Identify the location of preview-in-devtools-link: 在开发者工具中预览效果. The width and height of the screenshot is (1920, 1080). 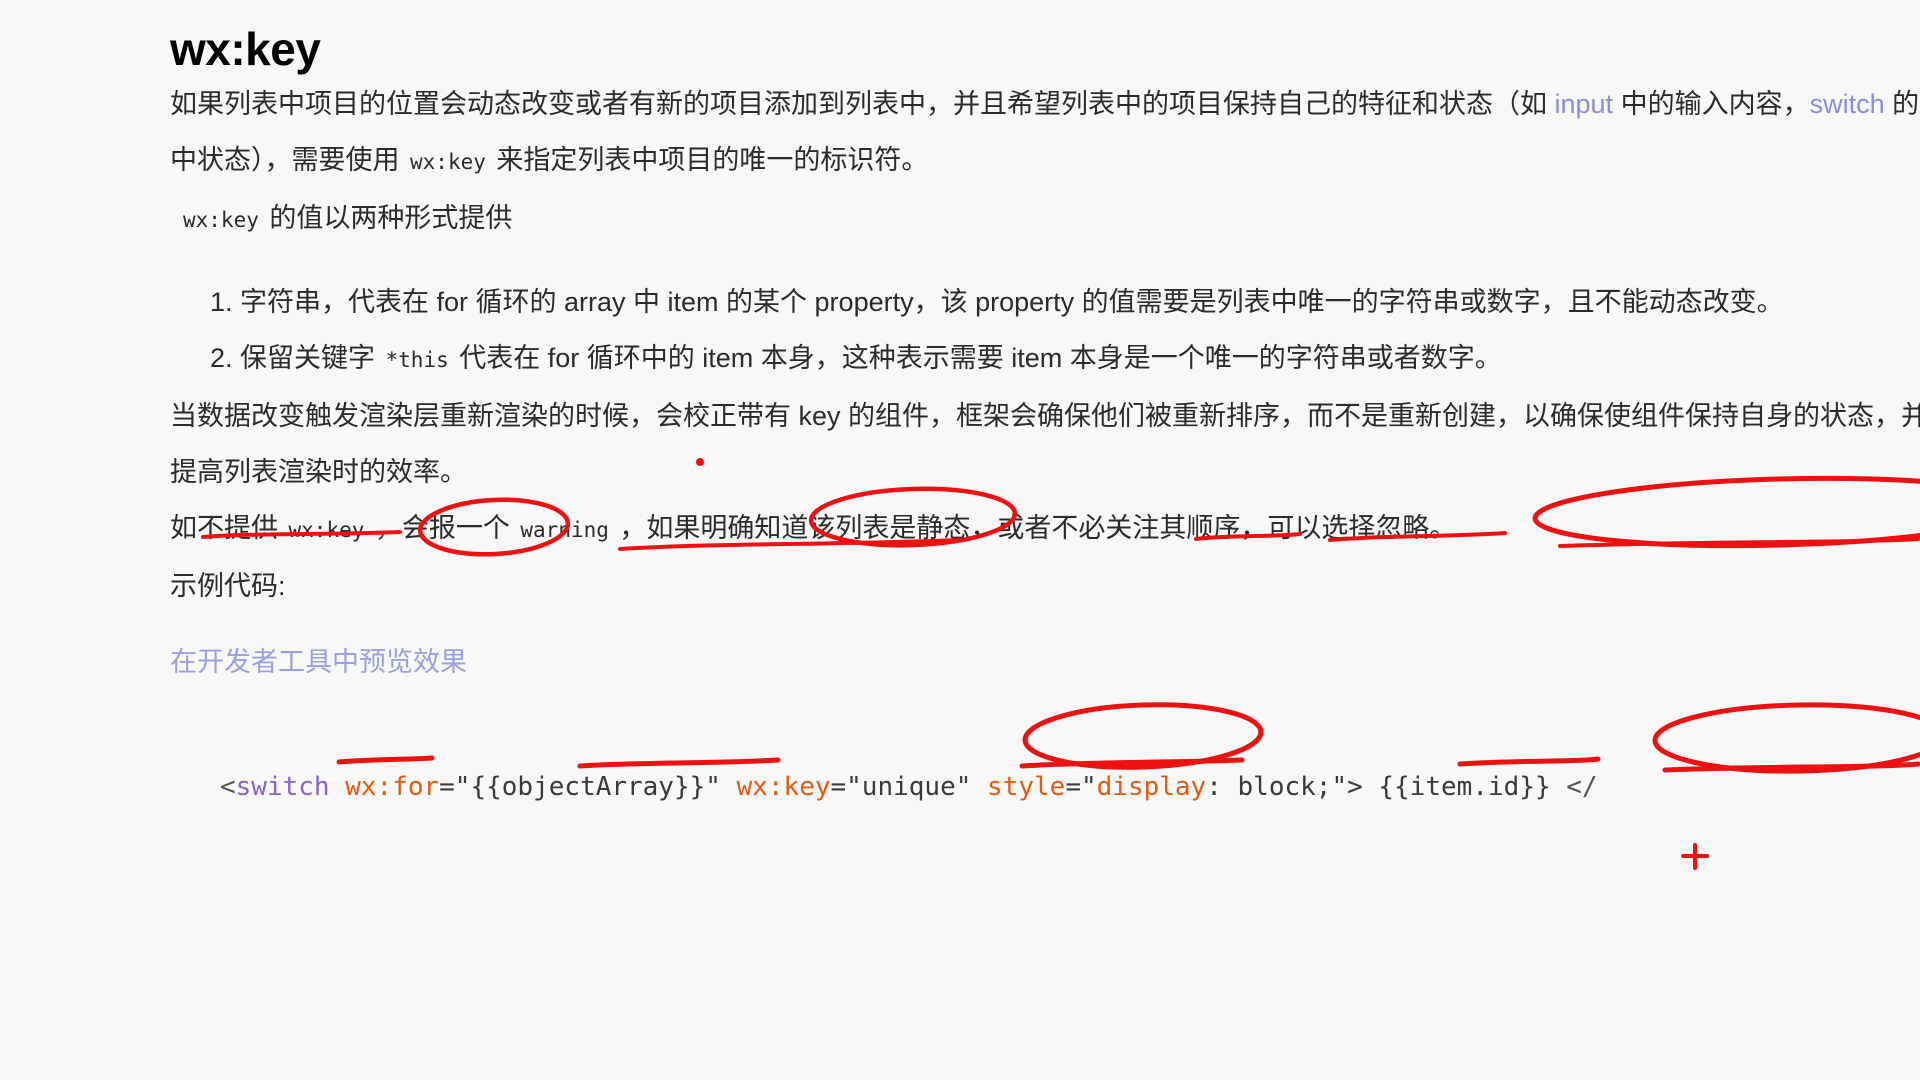
(1045, 662).